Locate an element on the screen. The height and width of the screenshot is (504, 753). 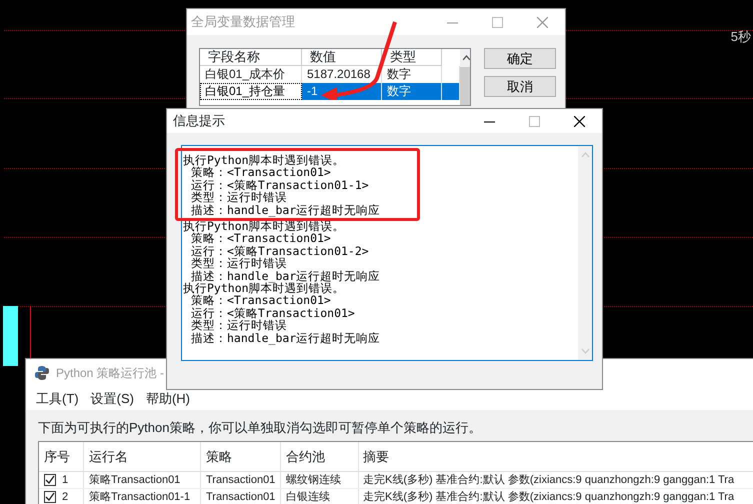
column-header: 运行名 is located at coordinates (142, 456).